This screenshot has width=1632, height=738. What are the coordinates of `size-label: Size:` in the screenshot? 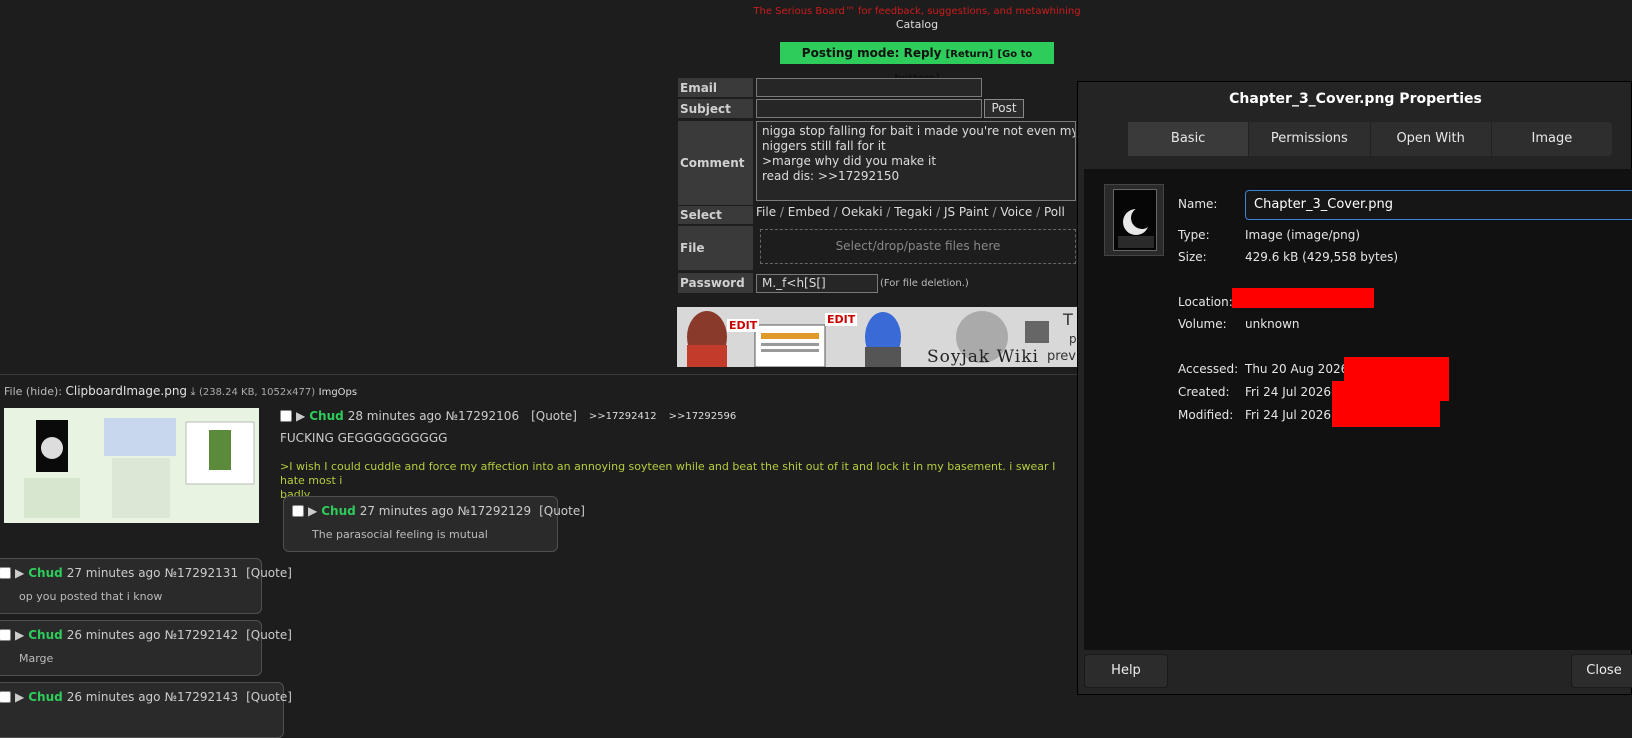 It's located at (1192, 257).